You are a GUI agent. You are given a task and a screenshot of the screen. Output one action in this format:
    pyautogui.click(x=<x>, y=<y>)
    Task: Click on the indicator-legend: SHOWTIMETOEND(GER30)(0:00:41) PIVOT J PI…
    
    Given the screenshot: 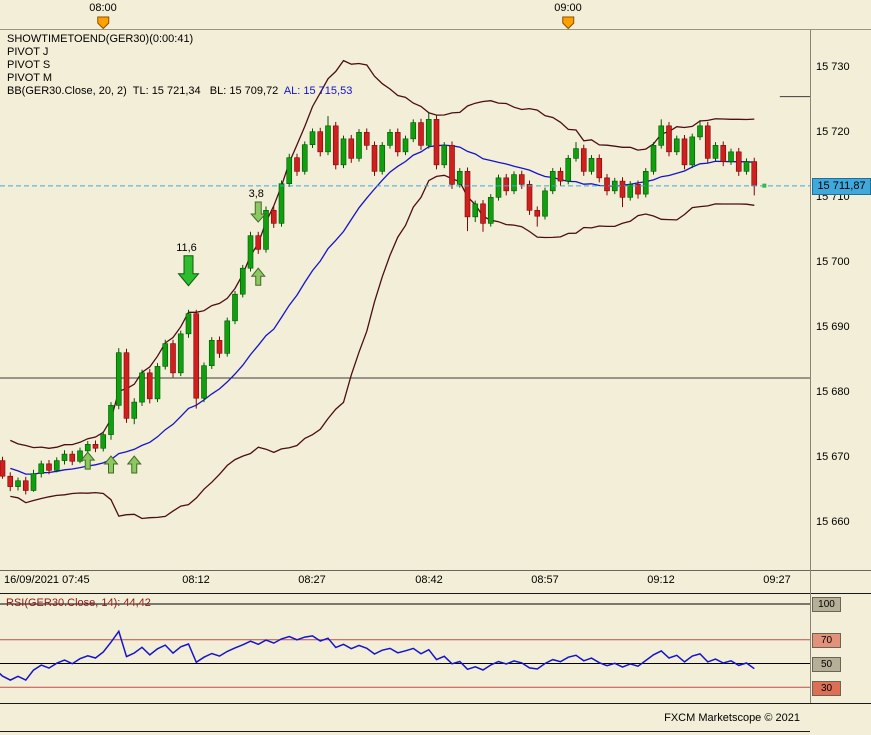 What is the action you would take?
    pyautogui.click(x=179, y=65)
    